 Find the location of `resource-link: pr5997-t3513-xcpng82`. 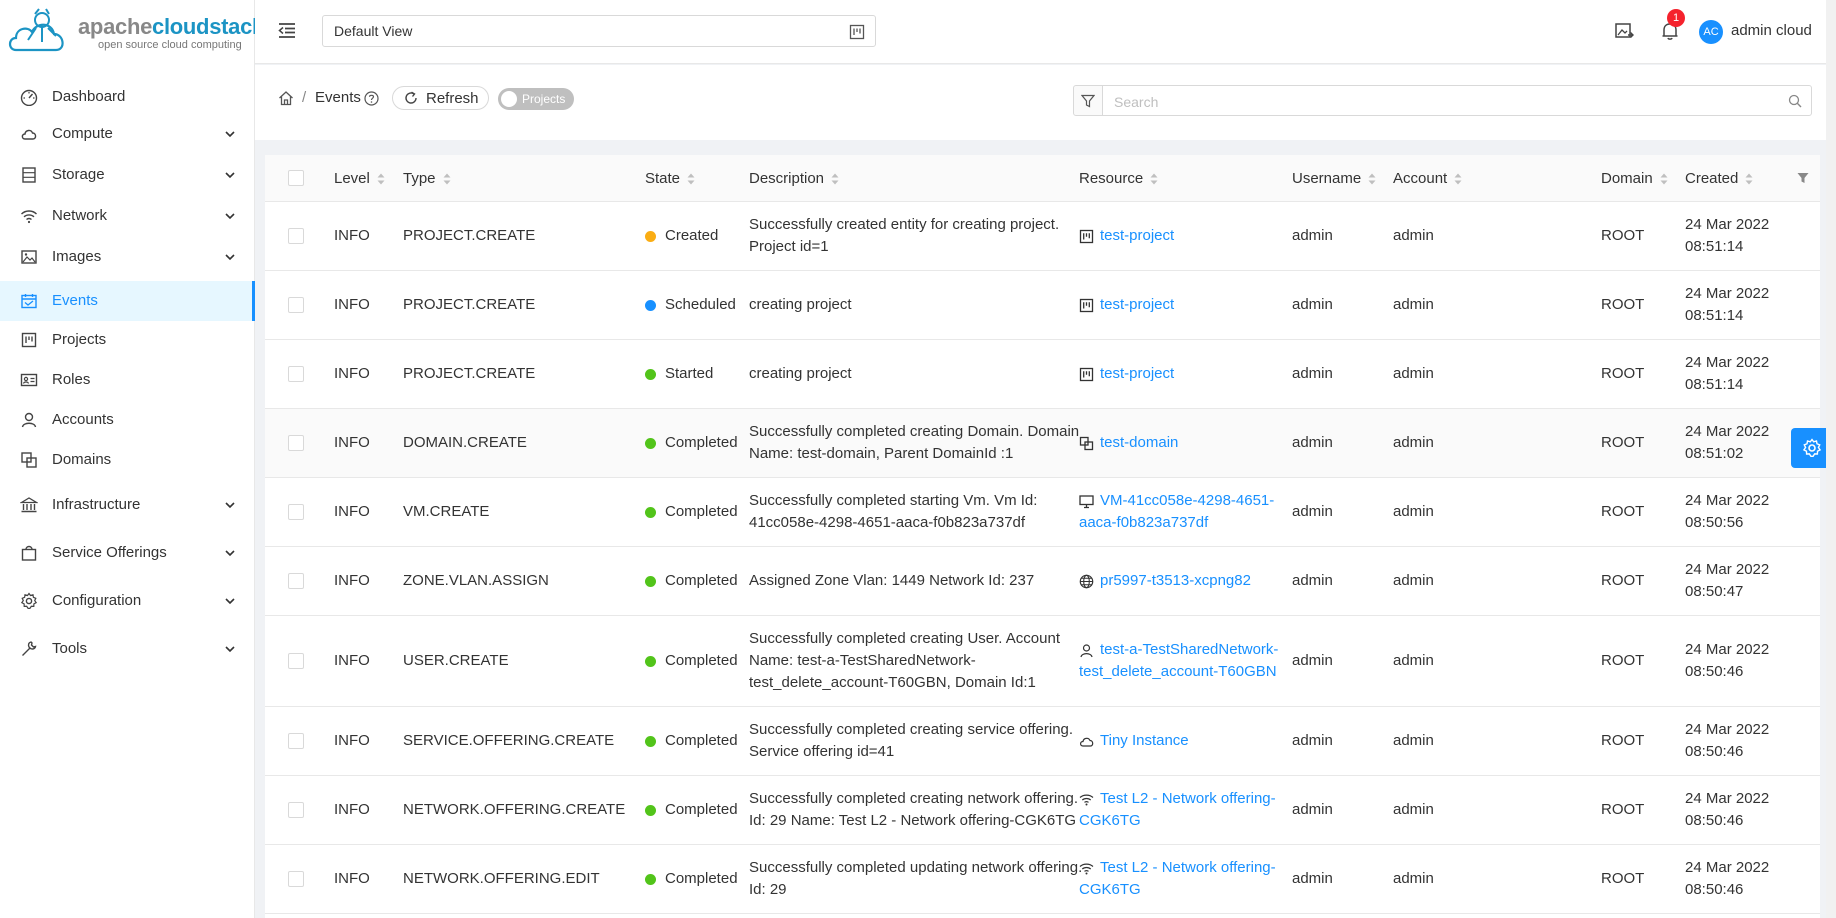

resource-link: pr5997-t3513-xcpng82 is located at coordinates (1165, 581).